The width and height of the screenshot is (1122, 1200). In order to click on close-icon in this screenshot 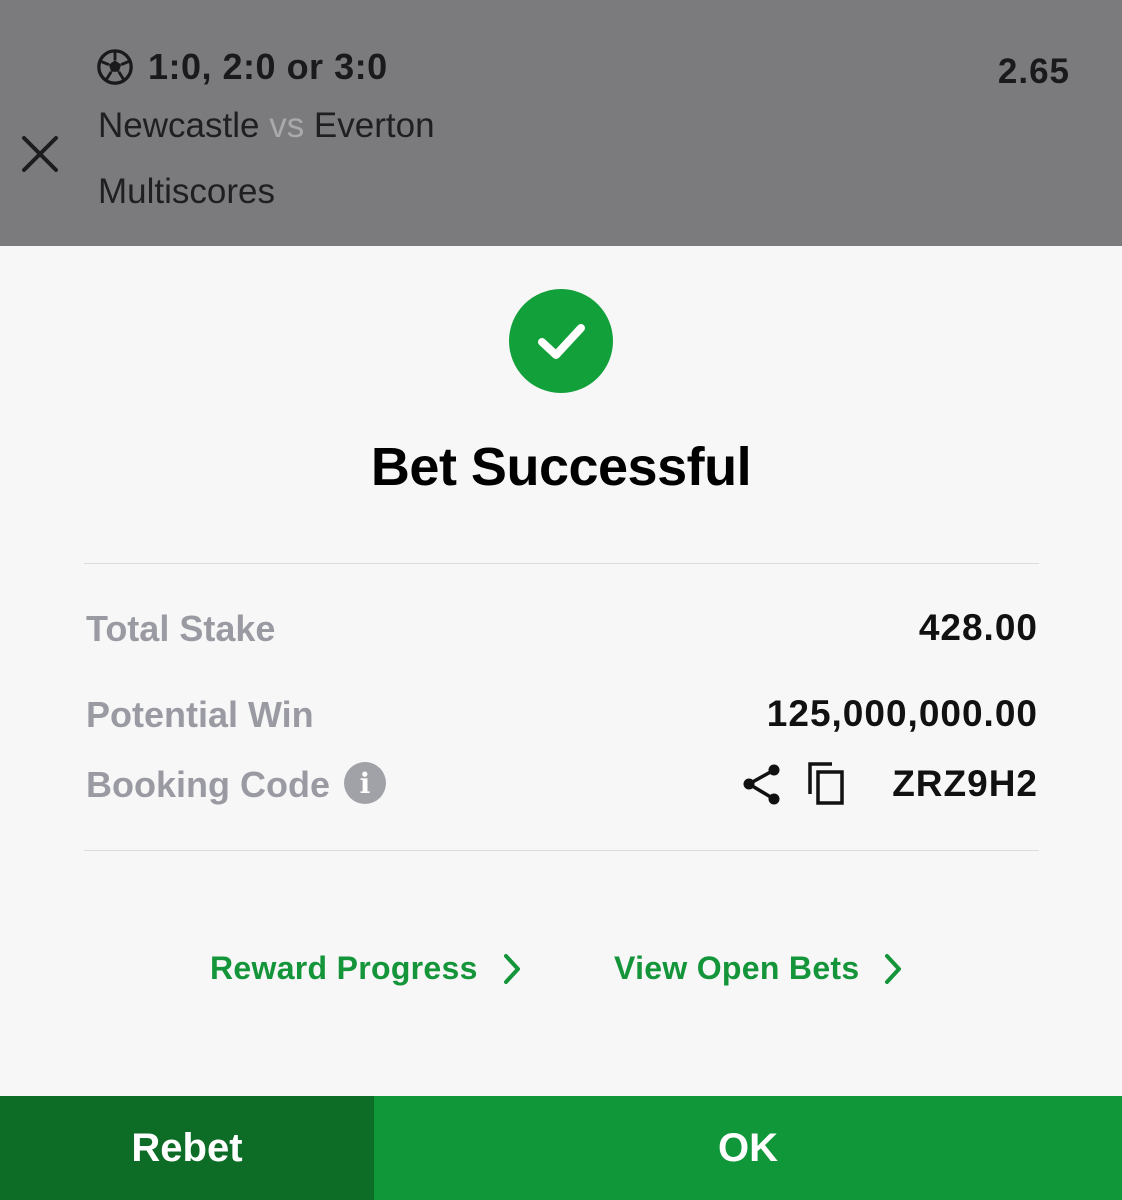, I will do `click(40, 154)`.